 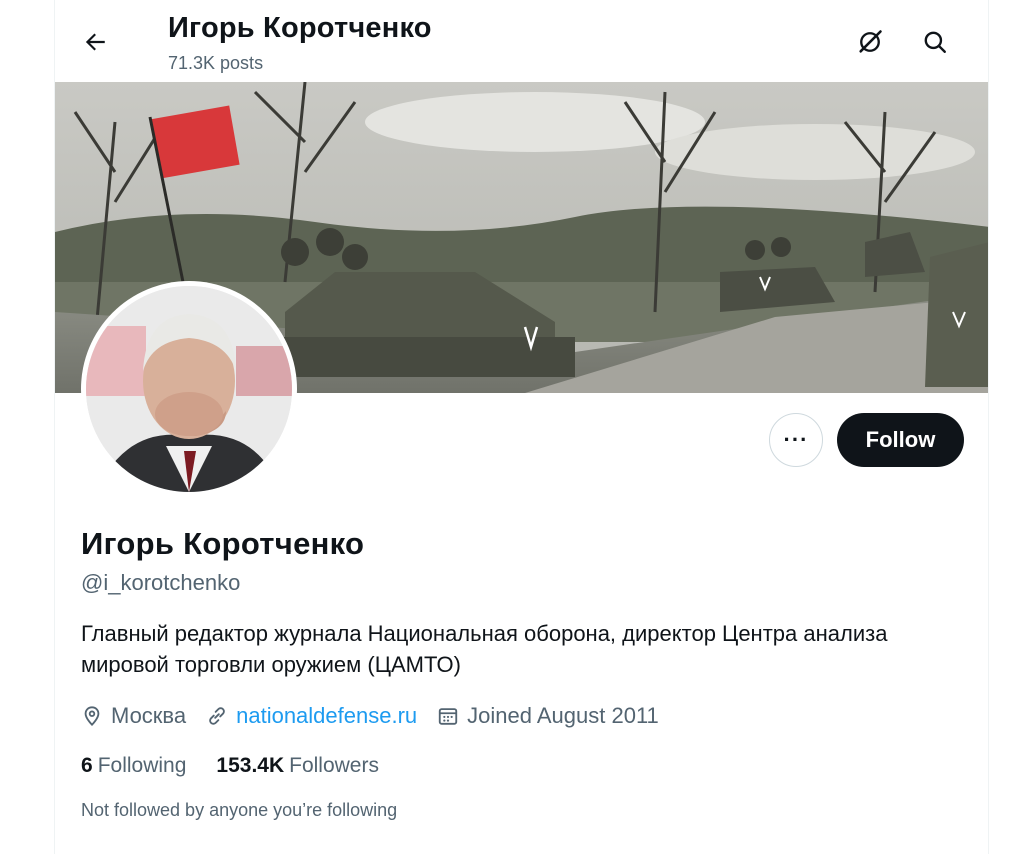 I want to click on followers-link: 153.4K Followers, so click(x=297, y=766).